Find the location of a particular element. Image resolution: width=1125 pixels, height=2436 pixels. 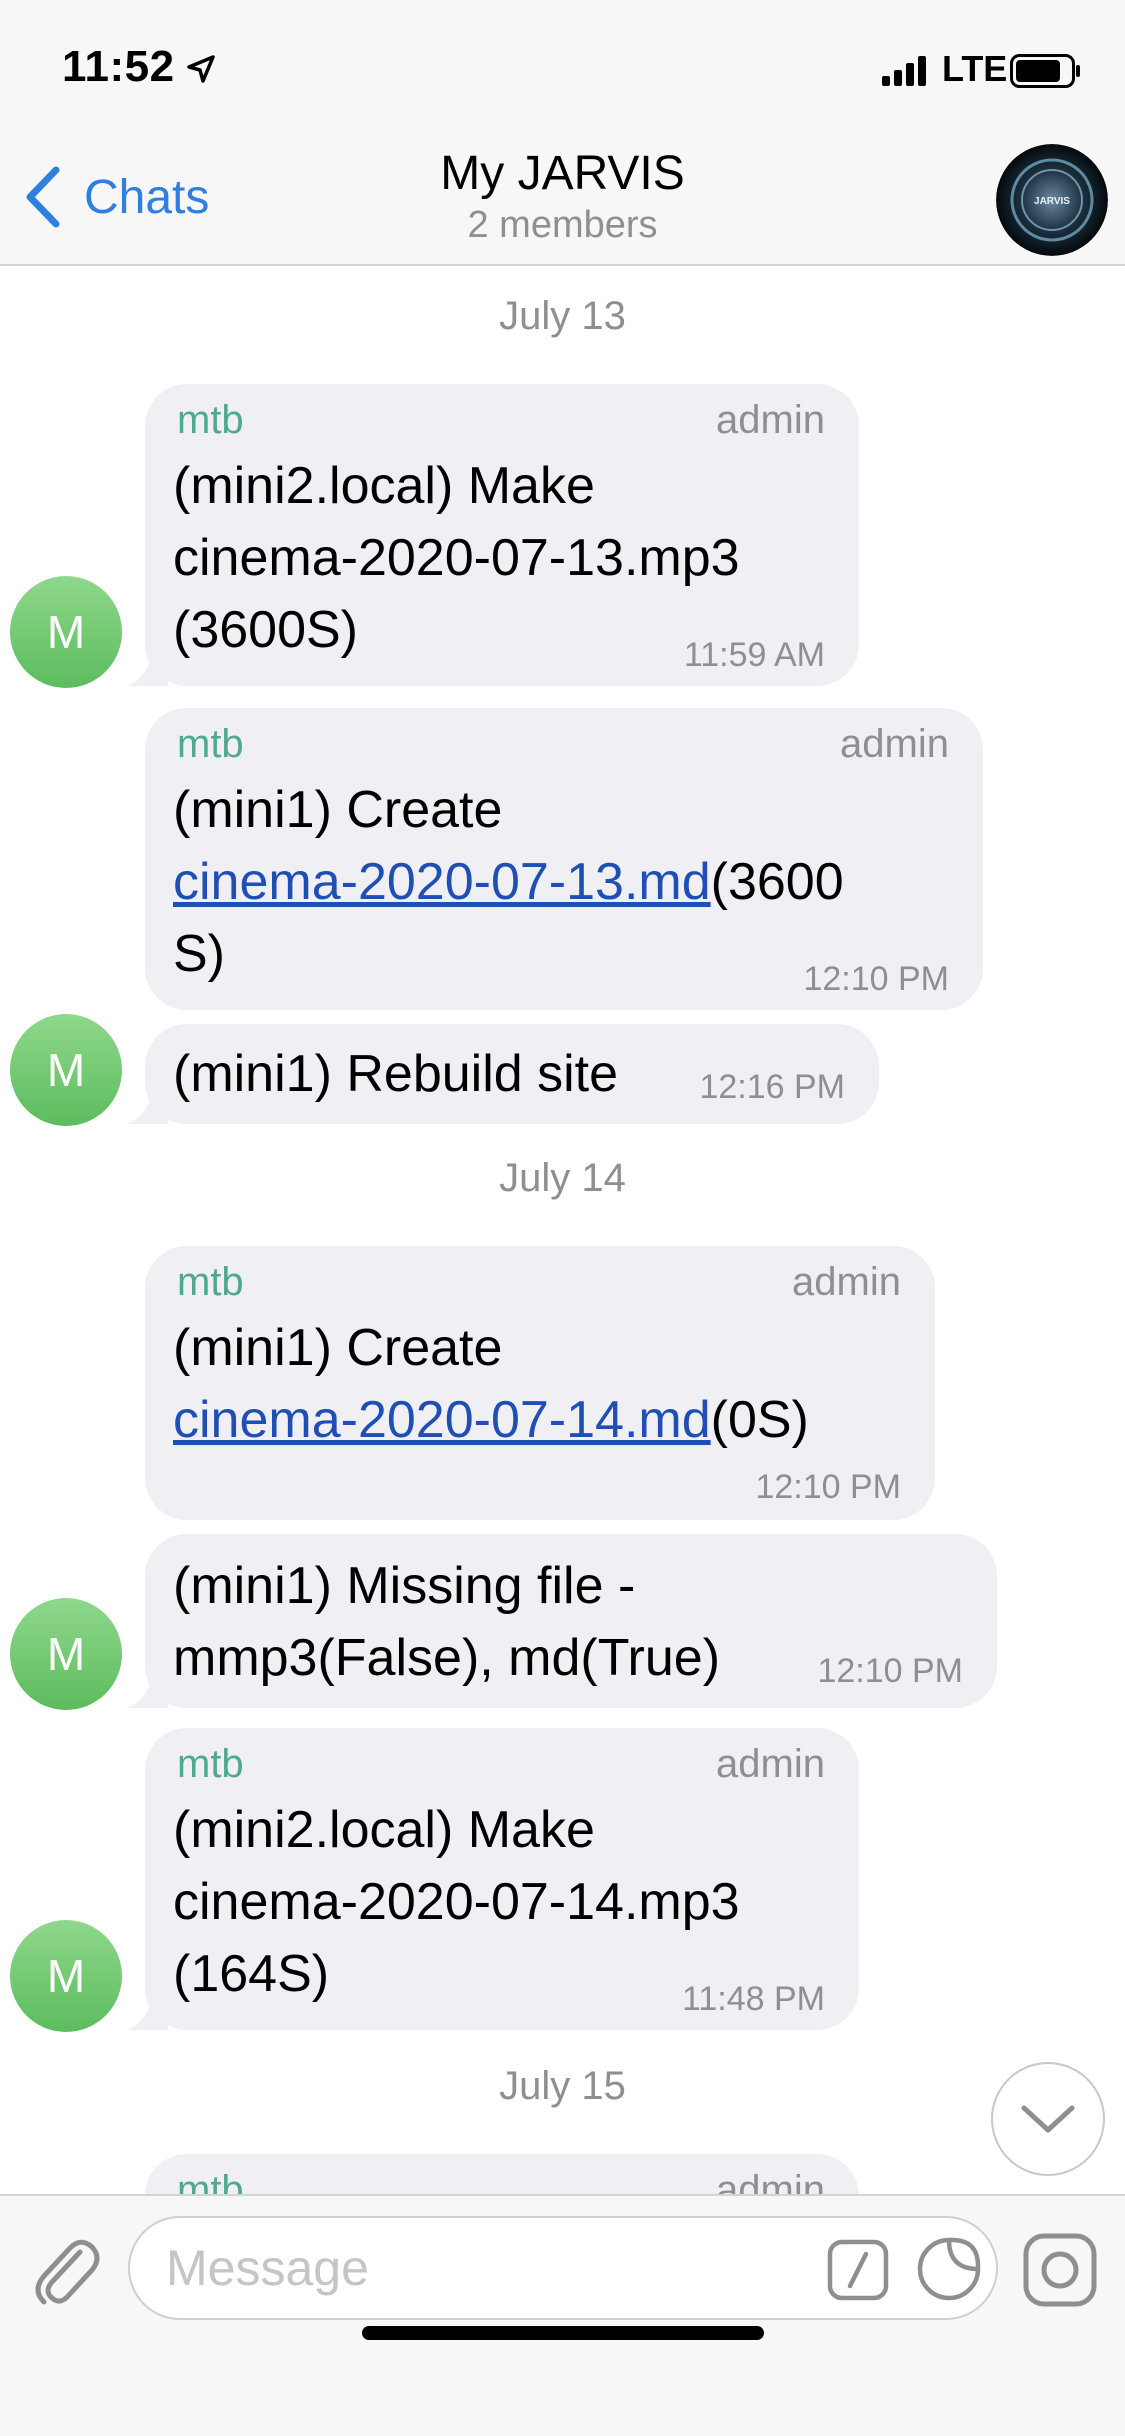

file-link: cinema-2020-07-13.md is located at coordinates (442, 882).